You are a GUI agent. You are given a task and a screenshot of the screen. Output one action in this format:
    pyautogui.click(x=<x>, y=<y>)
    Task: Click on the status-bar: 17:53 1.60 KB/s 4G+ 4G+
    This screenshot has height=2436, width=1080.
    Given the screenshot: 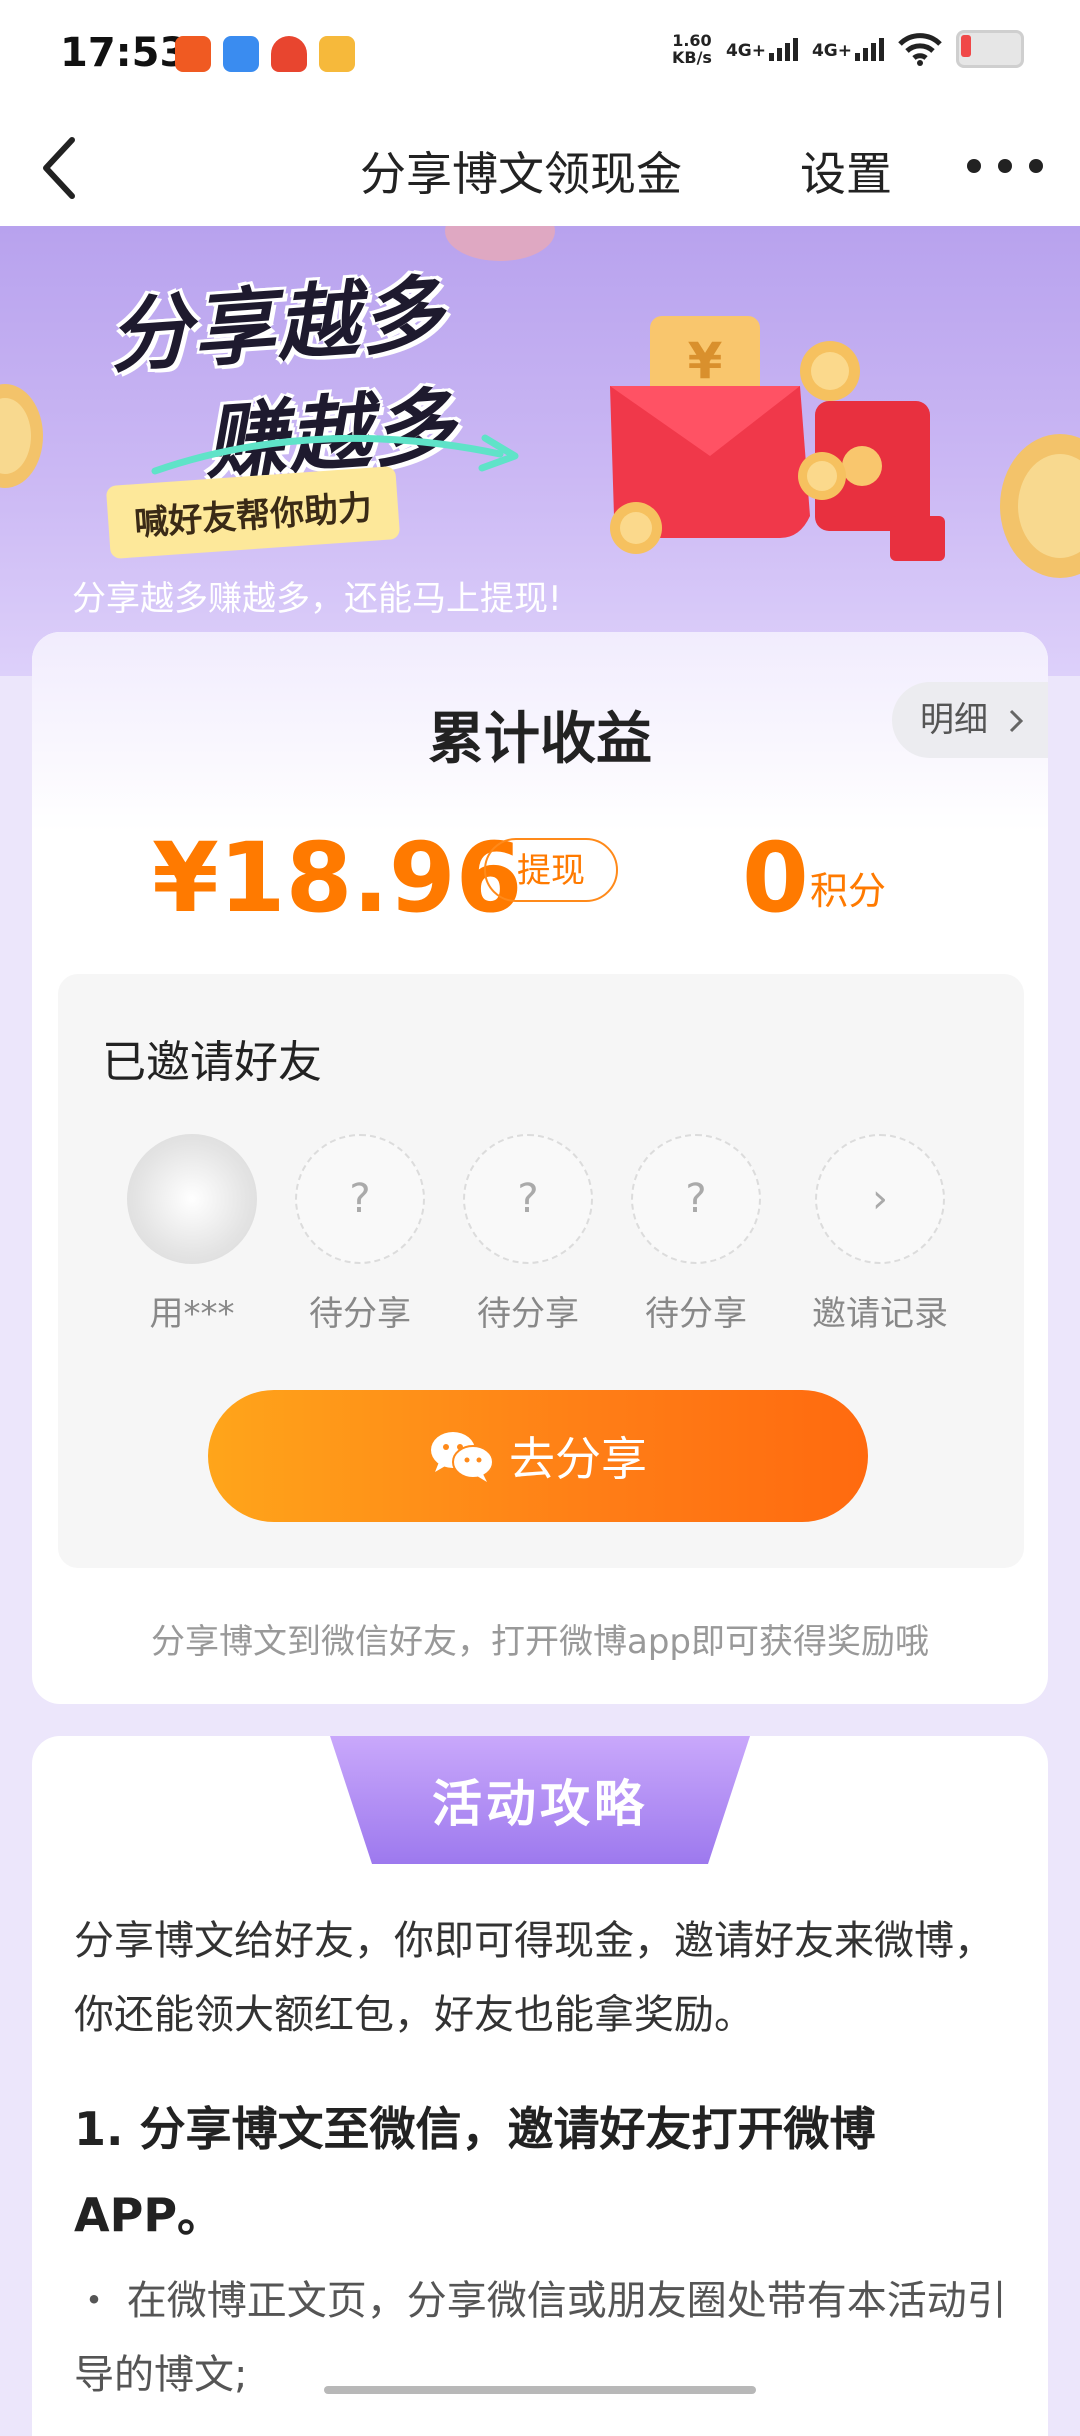 What is the action you would take?
    pyautogui.click(x=540, y=55)
    